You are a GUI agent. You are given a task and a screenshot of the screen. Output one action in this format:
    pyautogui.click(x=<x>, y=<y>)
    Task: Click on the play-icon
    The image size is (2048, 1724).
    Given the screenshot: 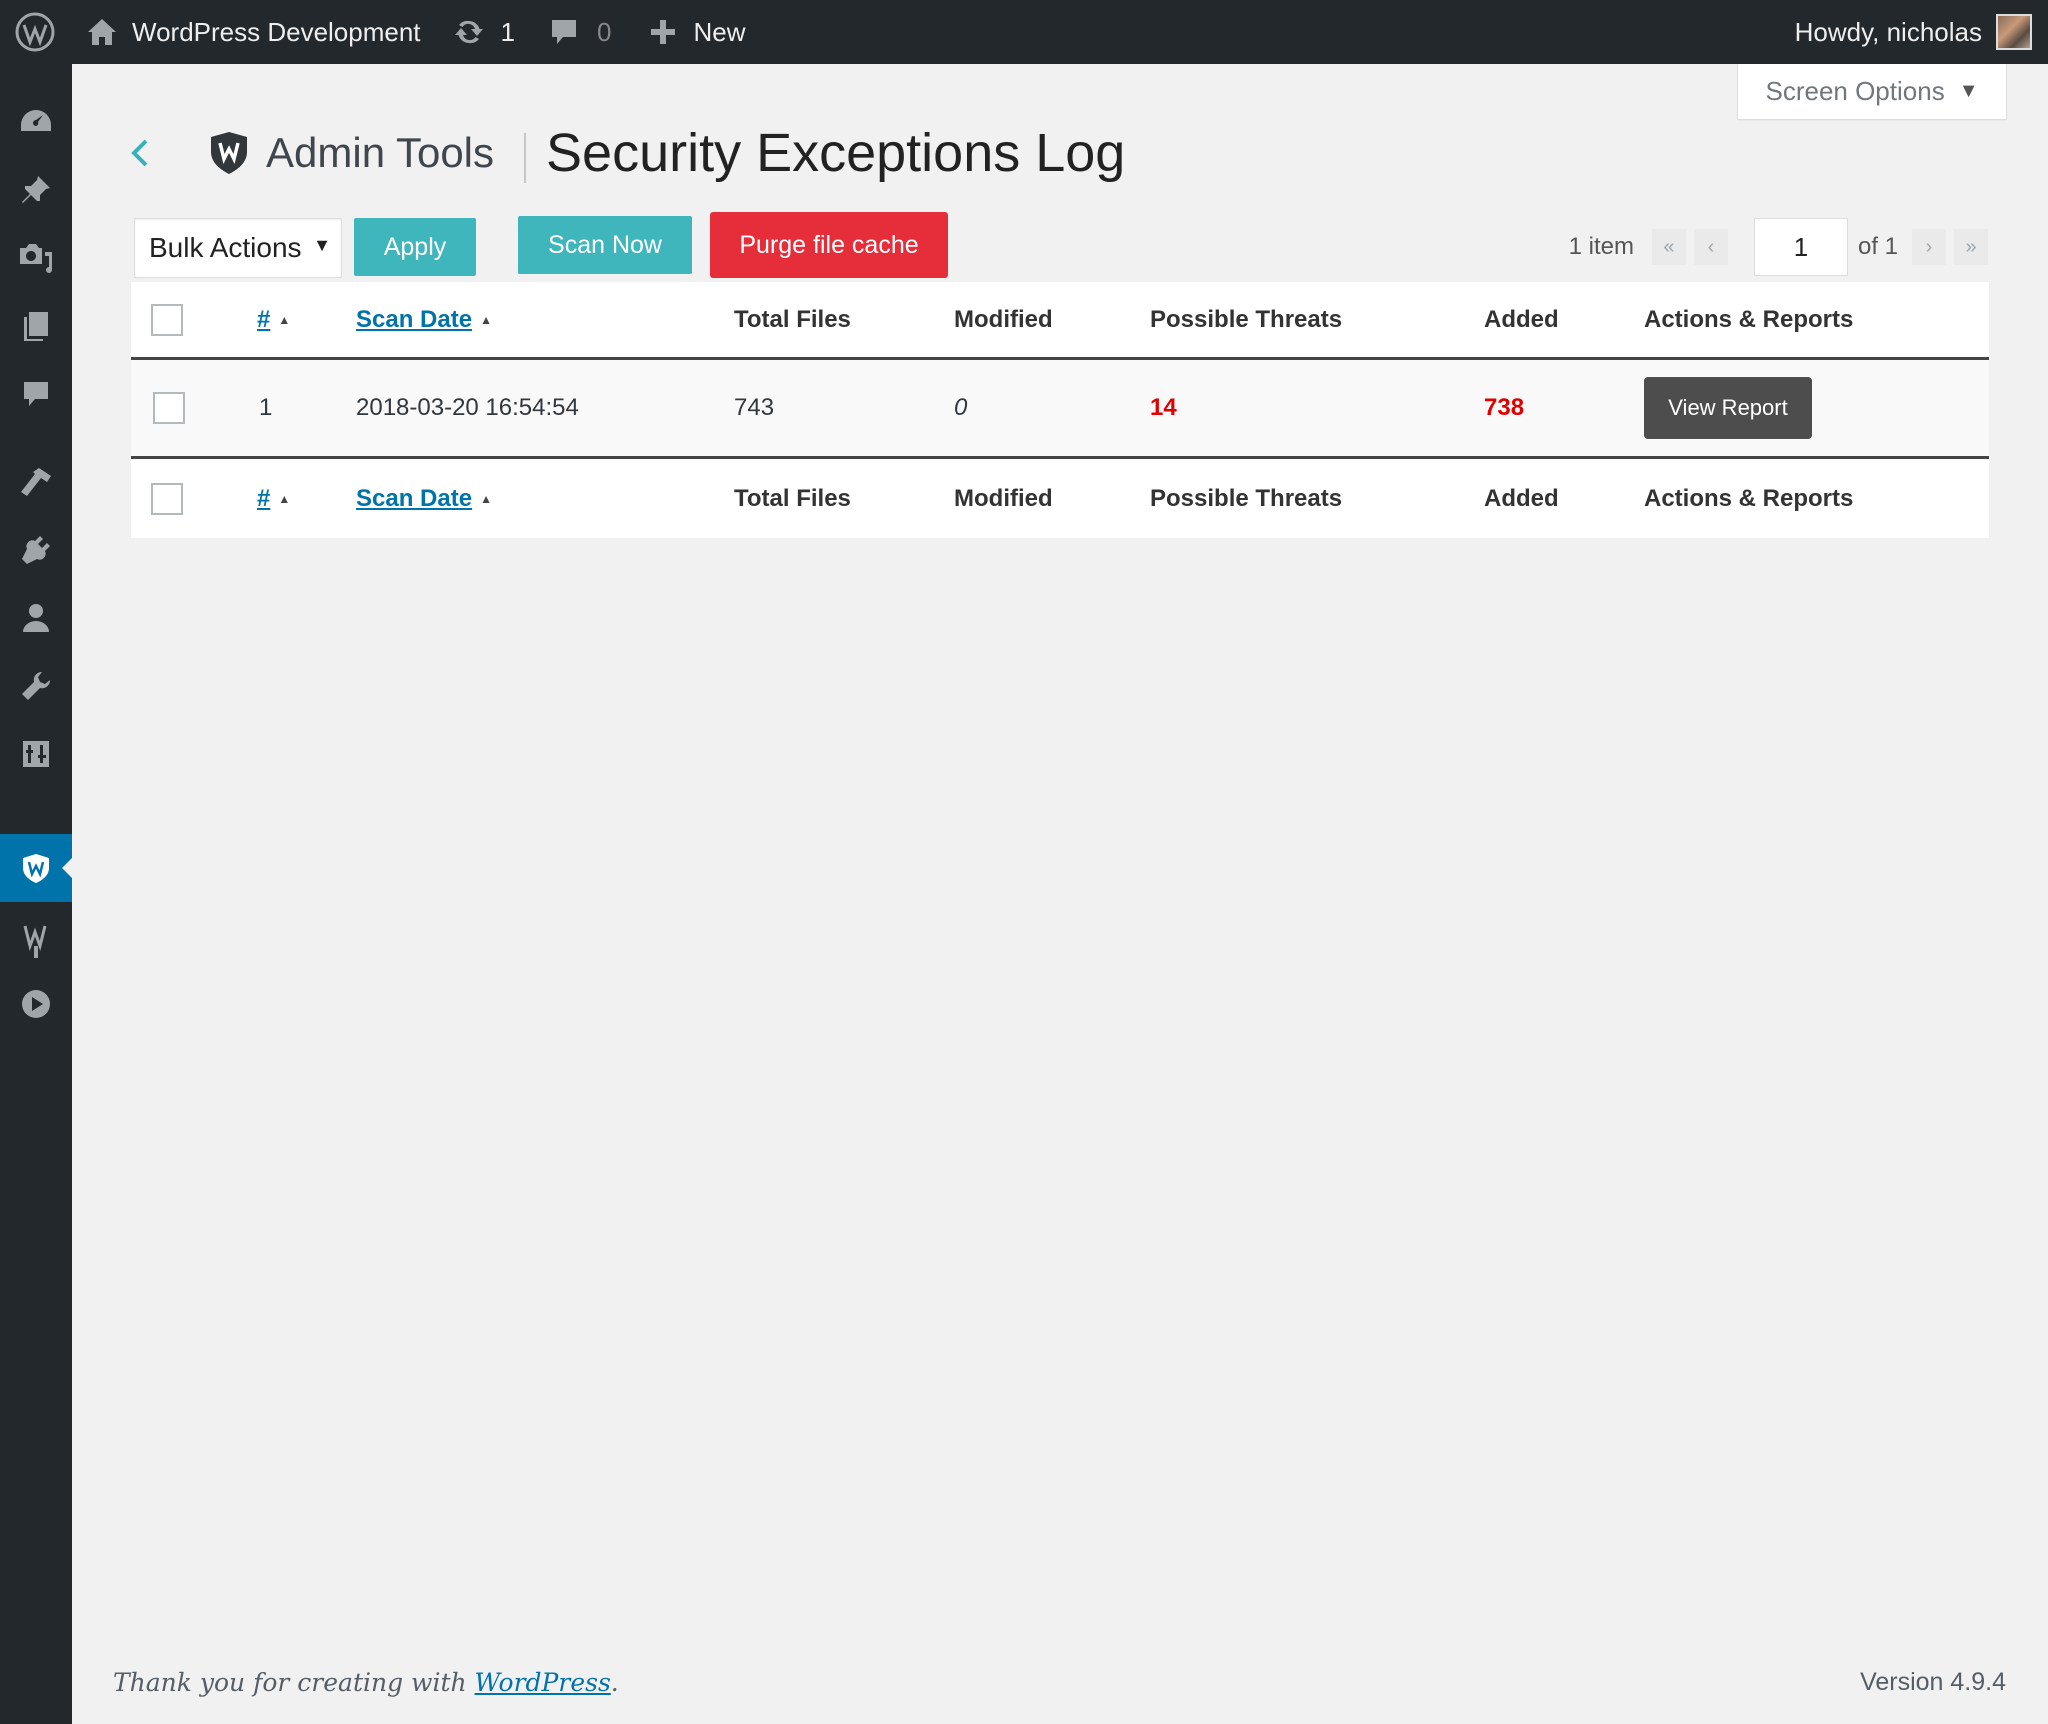 What is the action you would take?
    pyautogui.click(x=36, y=1004)
    